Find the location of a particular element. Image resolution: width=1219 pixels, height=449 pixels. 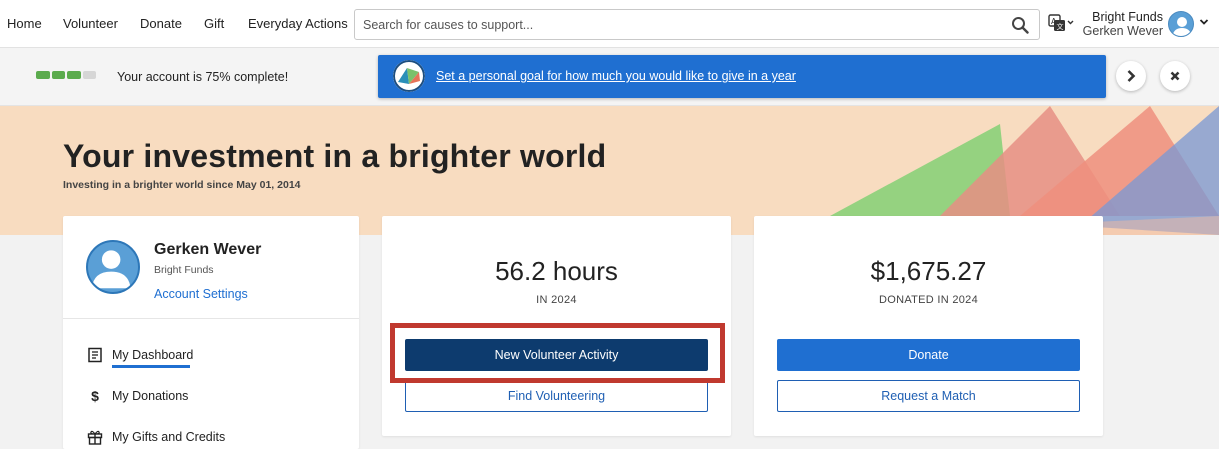

account-settings-link: Account Settings is located at coordinates (201, 294).